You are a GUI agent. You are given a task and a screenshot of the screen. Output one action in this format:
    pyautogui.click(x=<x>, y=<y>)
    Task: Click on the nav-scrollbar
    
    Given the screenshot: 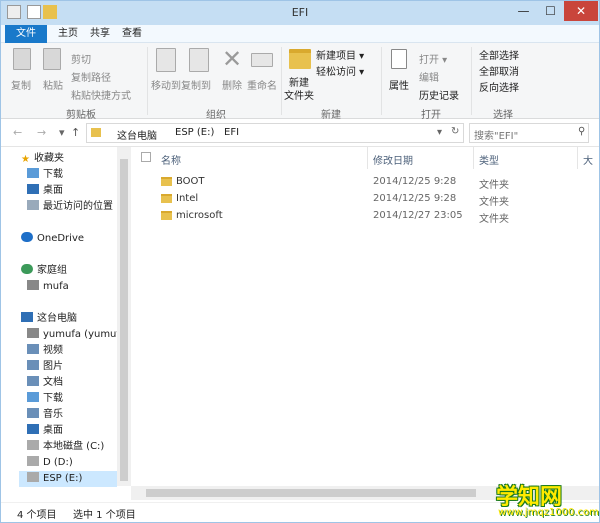 What is the action you would take?
    pyautogui.click(x=124, y=316)
    